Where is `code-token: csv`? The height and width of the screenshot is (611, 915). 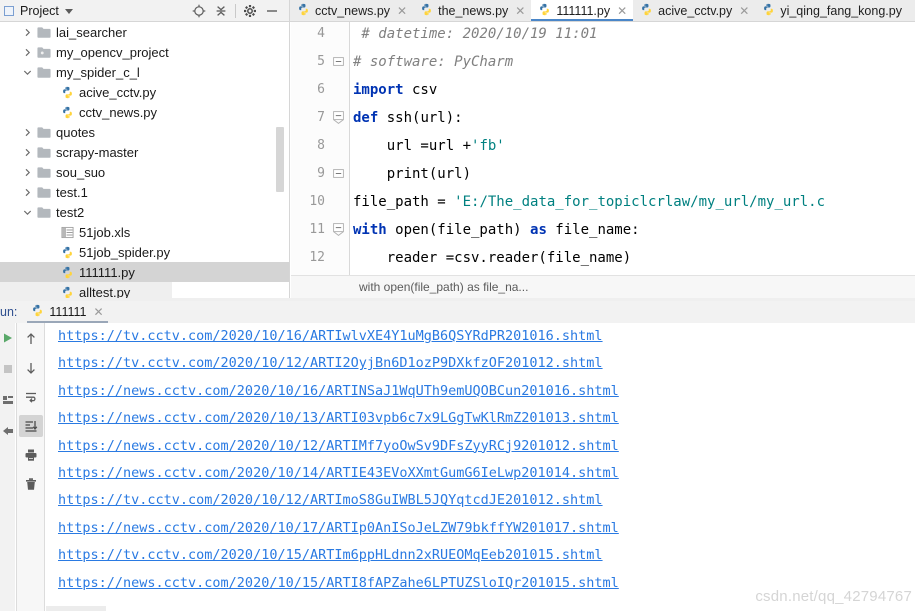 code-token: csv is located at coordinates (420, 90).